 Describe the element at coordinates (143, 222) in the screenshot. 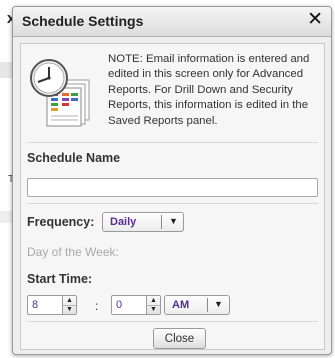

I see `frequency-select: Daily ▼` at that location.